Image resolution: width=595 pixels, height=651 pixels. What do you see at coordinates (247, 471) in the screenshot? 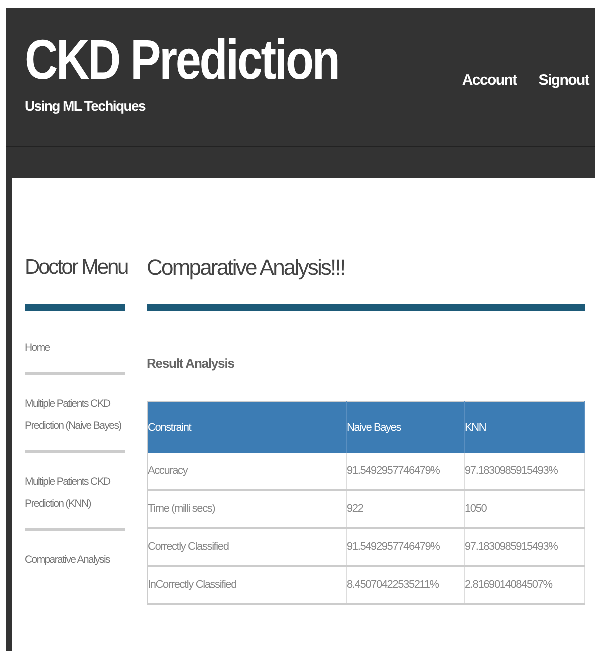
I see `table-cell: Accuracy` at bounding box center [247, 471].